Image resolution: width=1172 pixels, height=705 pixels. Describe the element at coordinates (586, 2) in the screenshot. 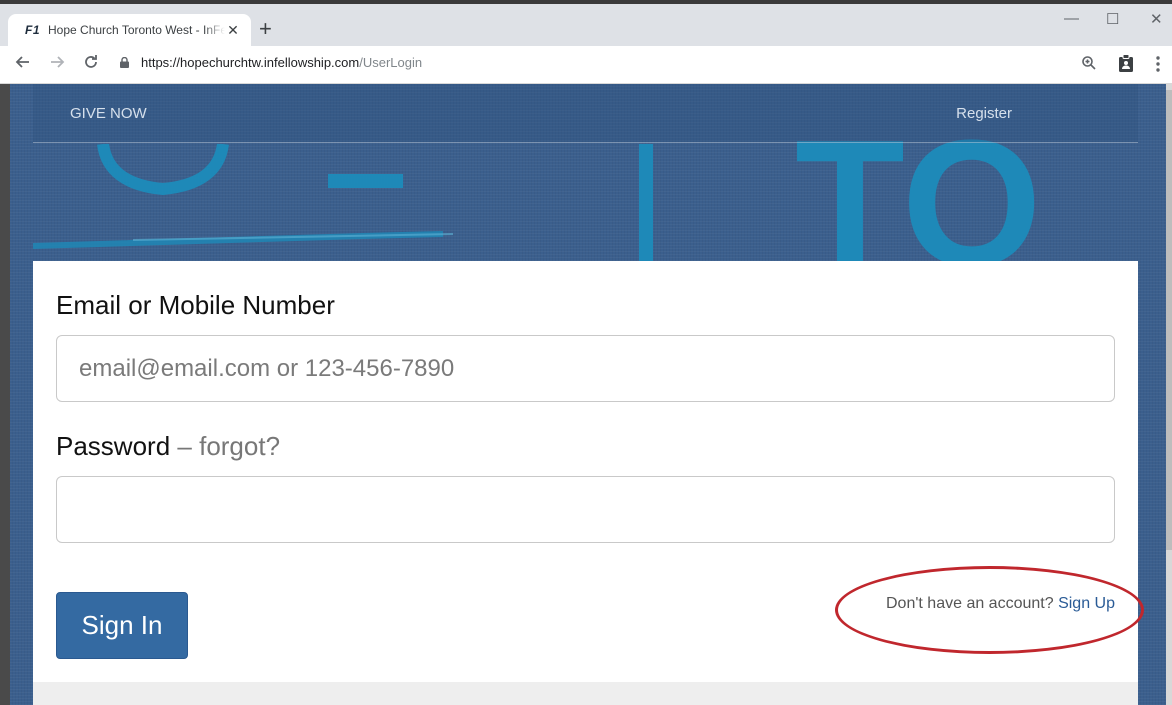

I see `tabbar-top-border` at that location.